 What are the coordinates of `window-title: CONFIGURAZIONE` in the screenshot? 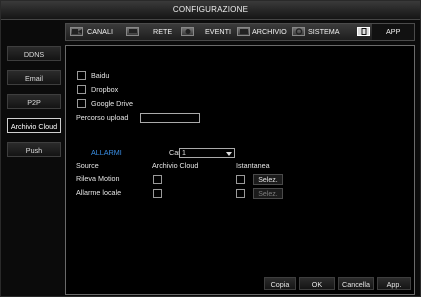 It's located at (210, 10).